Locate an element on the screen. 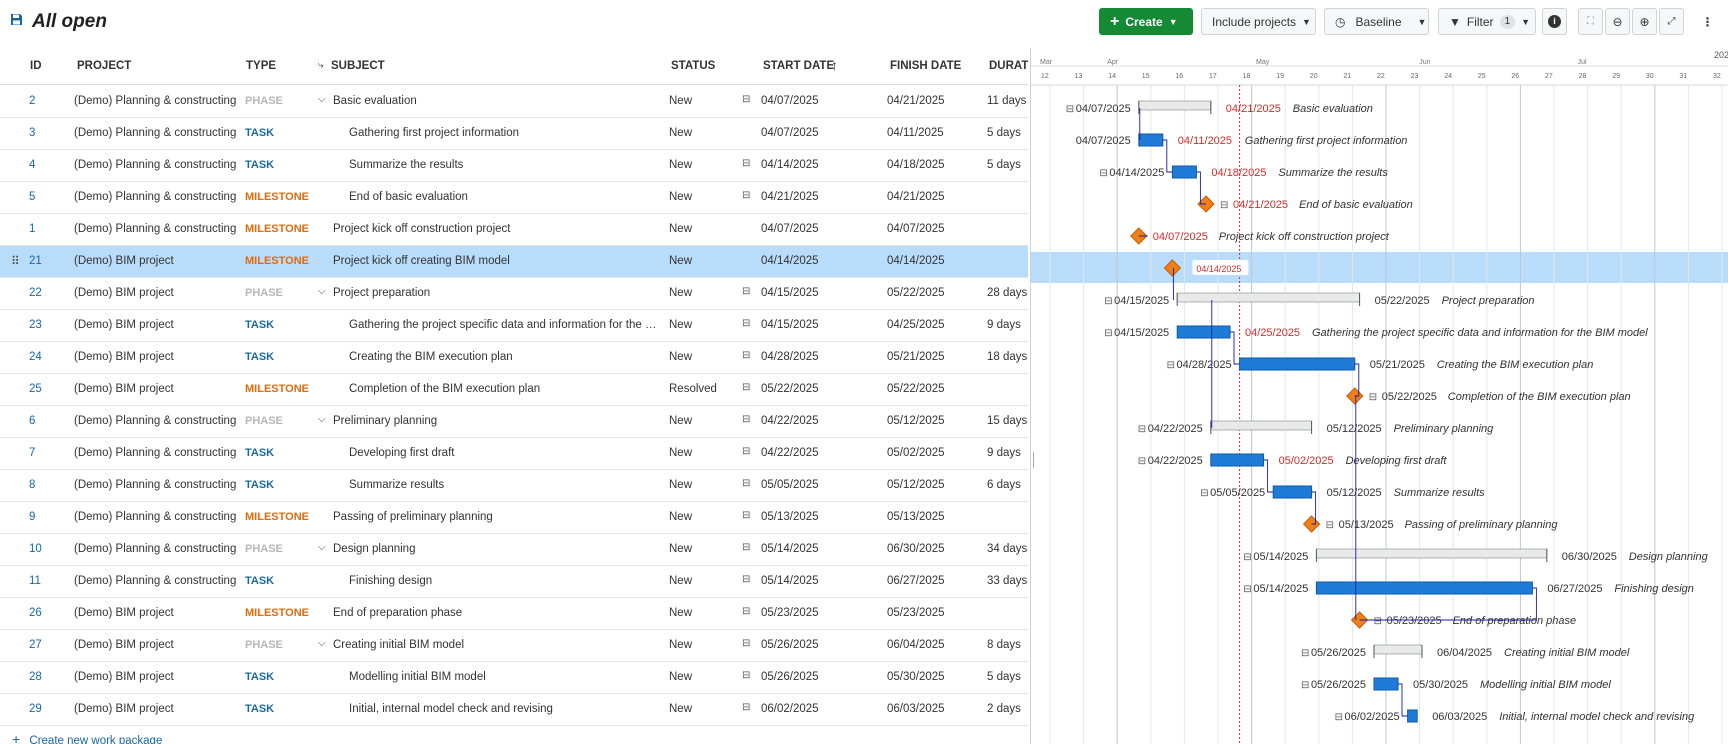 This screenshot has height=744, width=1728. hierarchy-icon: ⤷ is located at coordinates (321, 65).